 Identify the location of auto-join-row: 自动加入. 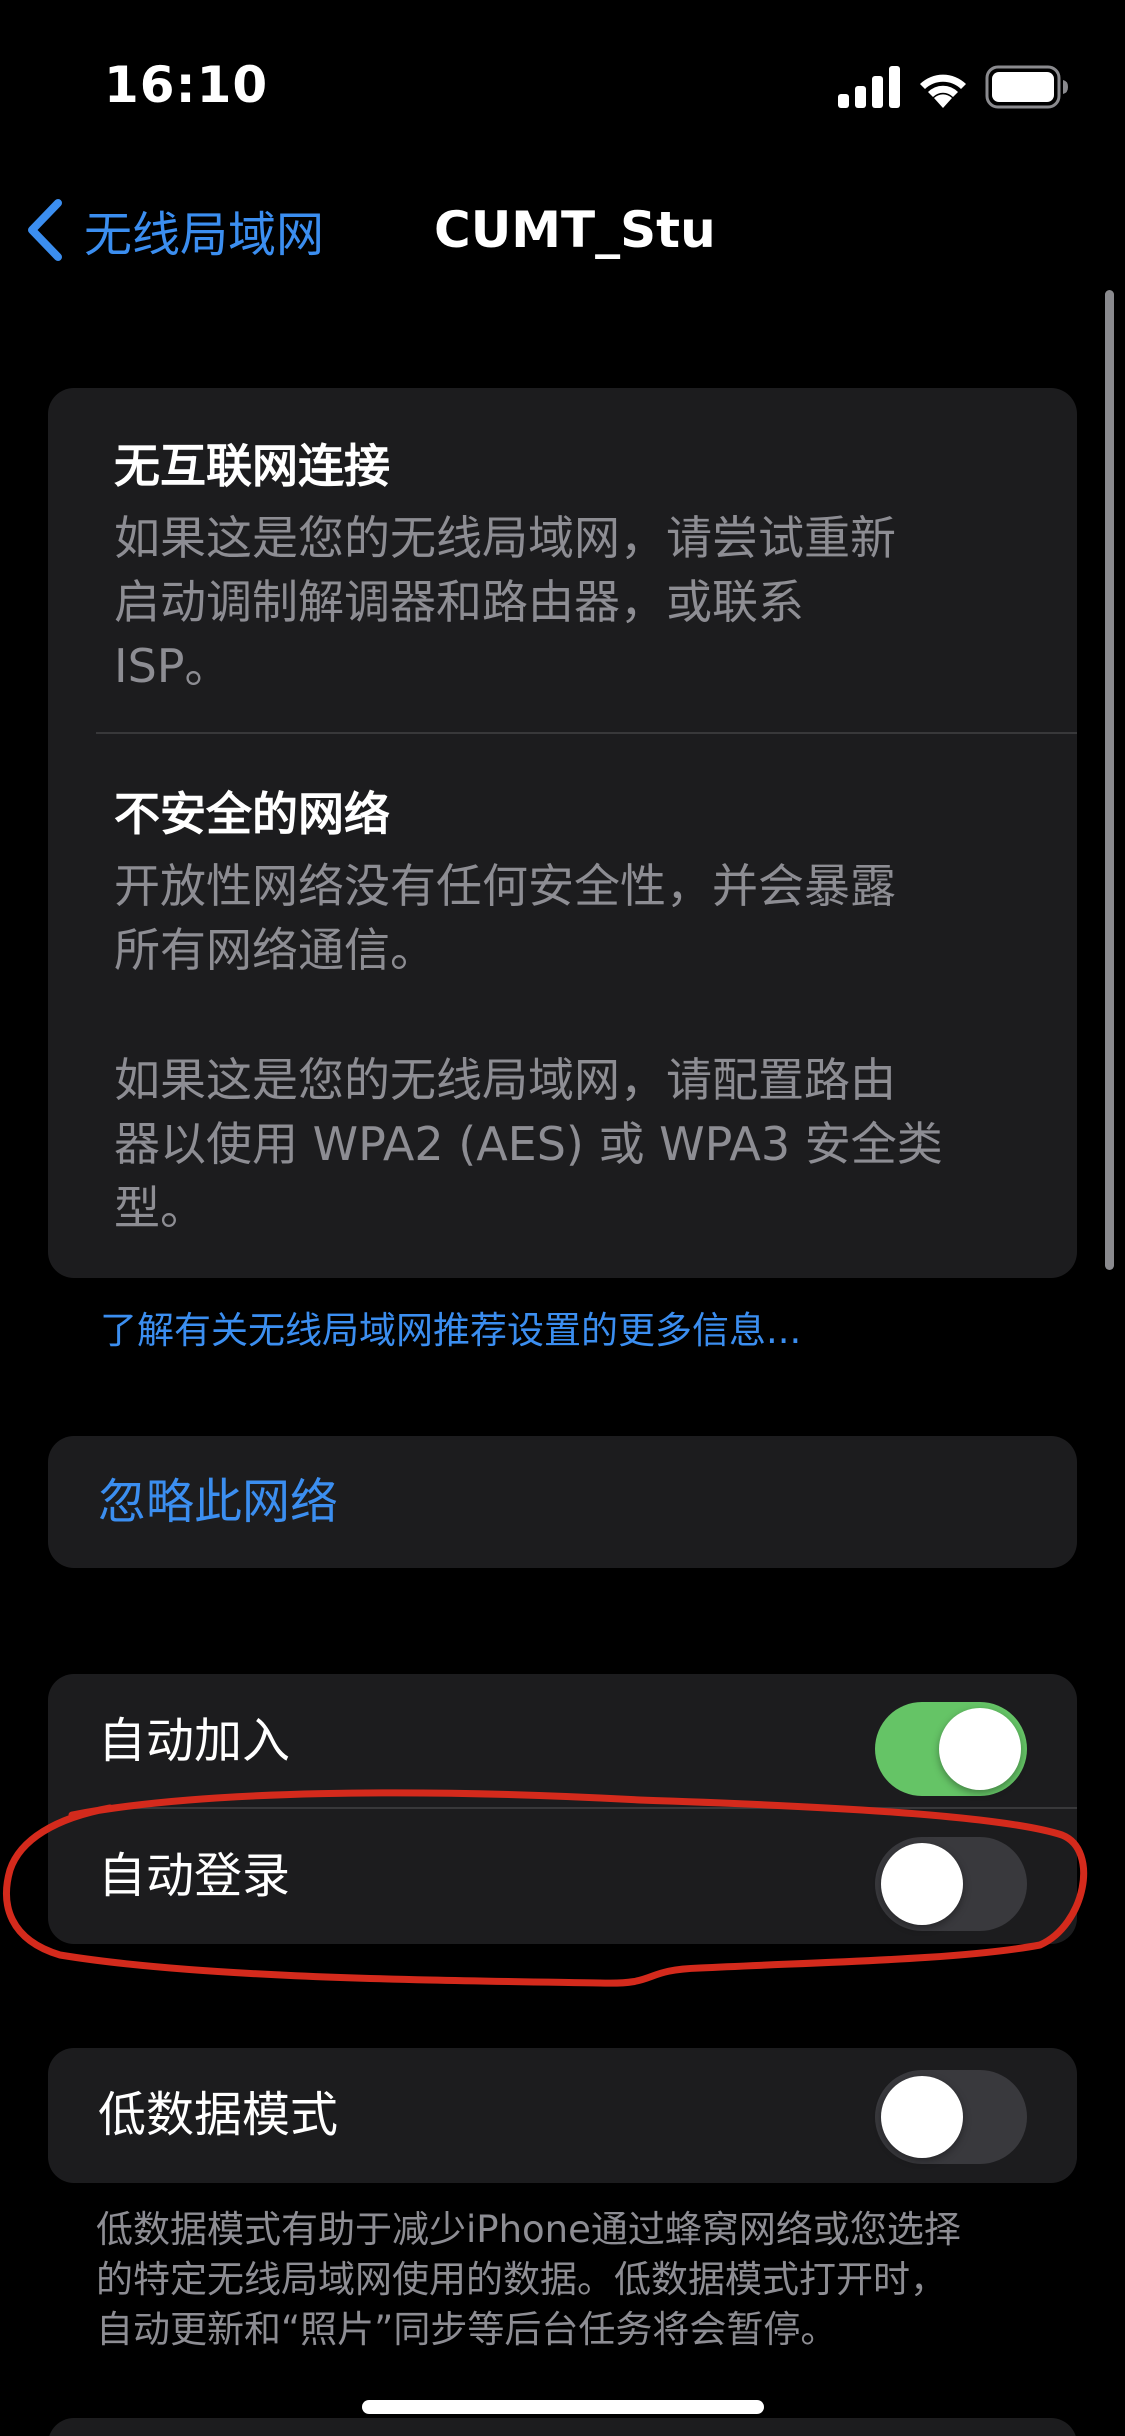
(562, 1741).